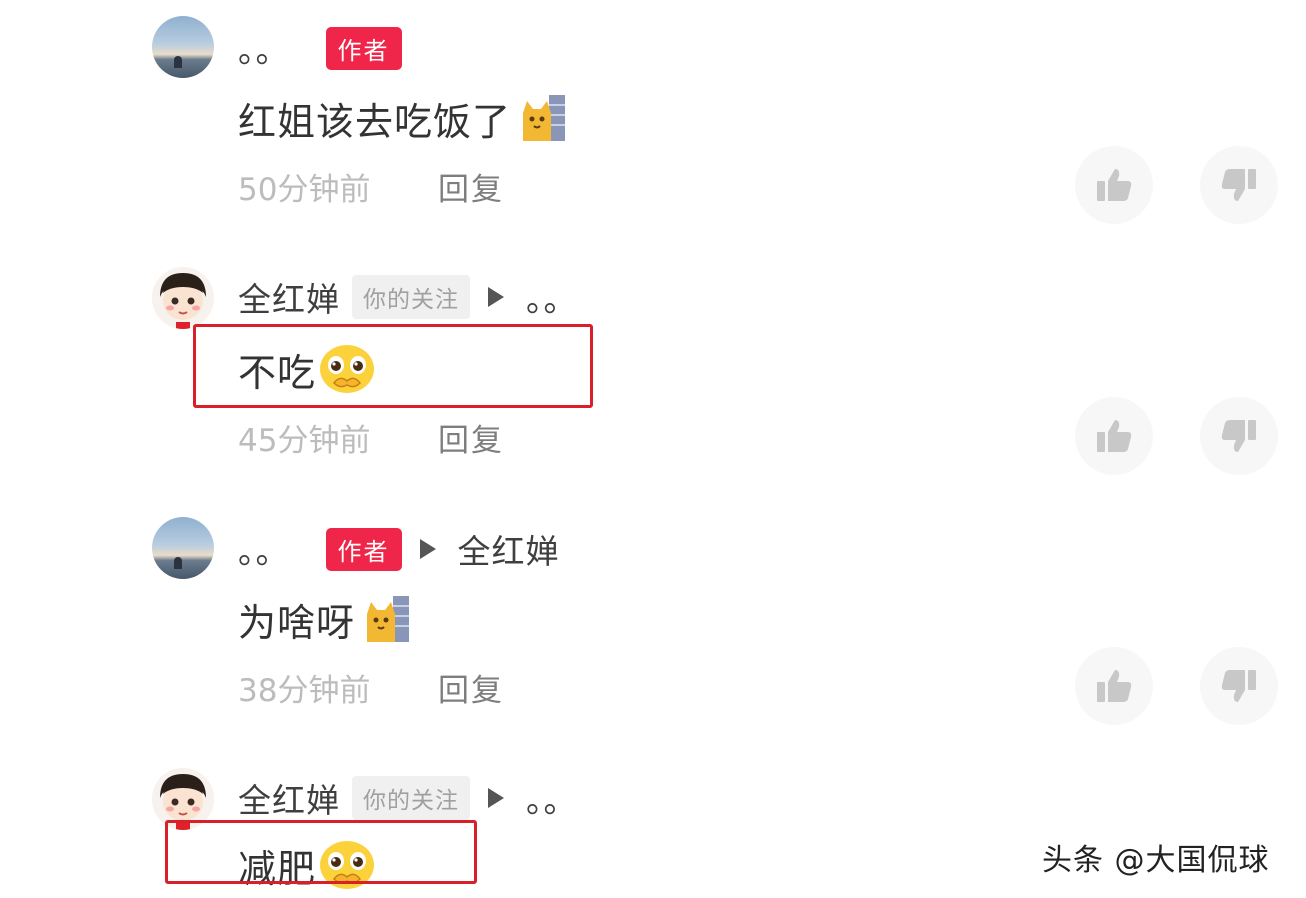 The width and height of the screenshot is (1306, 898). What do you see at coordinates (297, 622) in the screenshot?
I see `comment-content: 为啥呀` at bounding box center [297, 622].